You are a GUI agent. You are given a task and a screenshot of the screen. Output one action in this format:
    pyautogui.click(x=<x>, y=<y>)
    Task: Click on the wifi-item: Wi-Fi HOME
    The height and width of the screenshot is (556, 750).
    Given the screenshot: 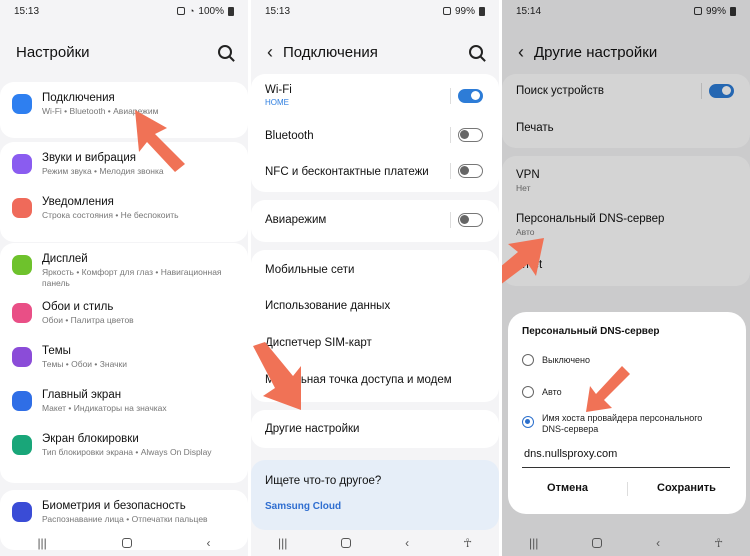 What is the action you would take?
    pyautogui.click(x=278, y=95)
    